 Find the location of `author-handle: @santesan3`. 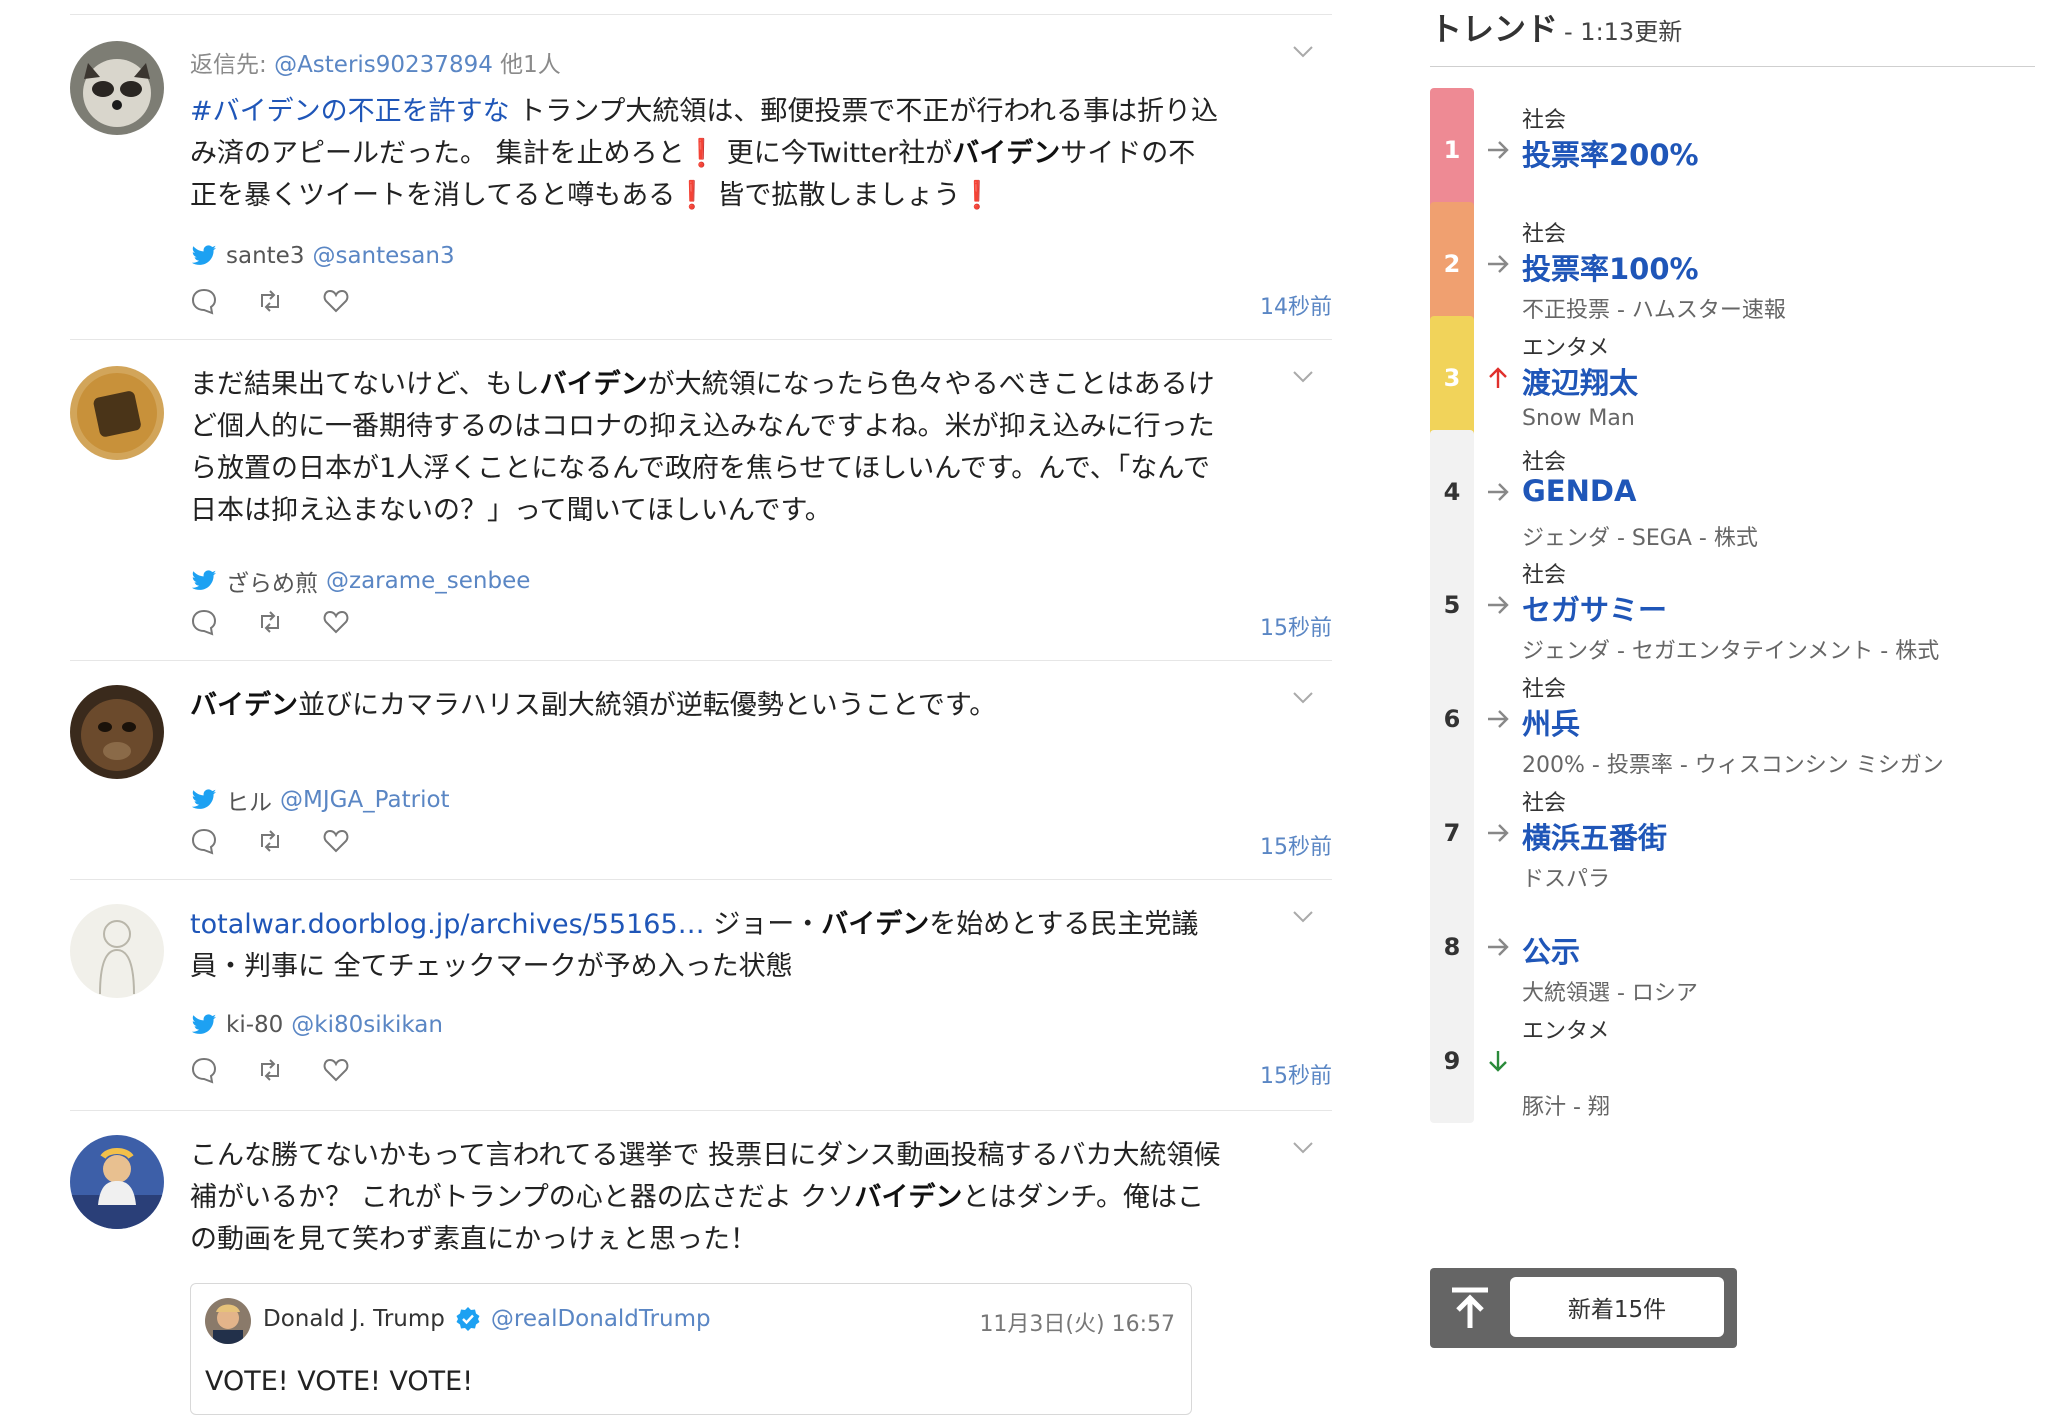

author-handle: @santesan3 is located at coordinates (383, 256).